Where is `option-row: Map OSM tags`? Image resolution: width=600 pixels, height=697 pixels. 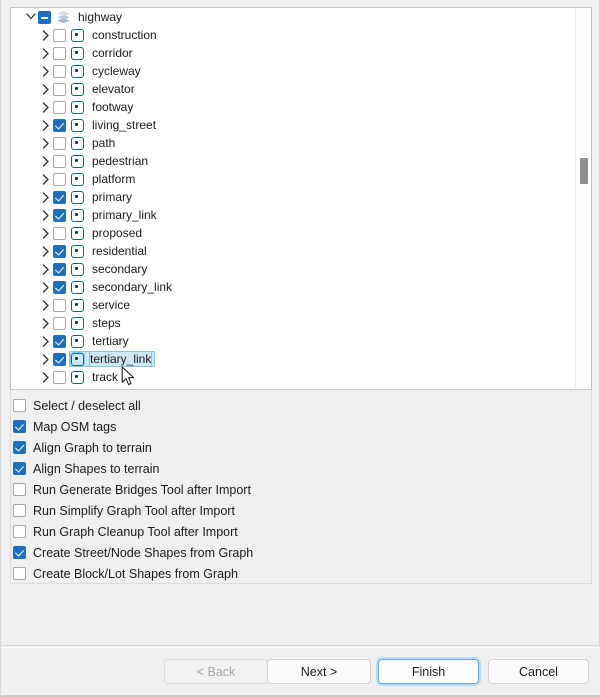 option-row: Map OSM tags is located at coordinates (302, 426).